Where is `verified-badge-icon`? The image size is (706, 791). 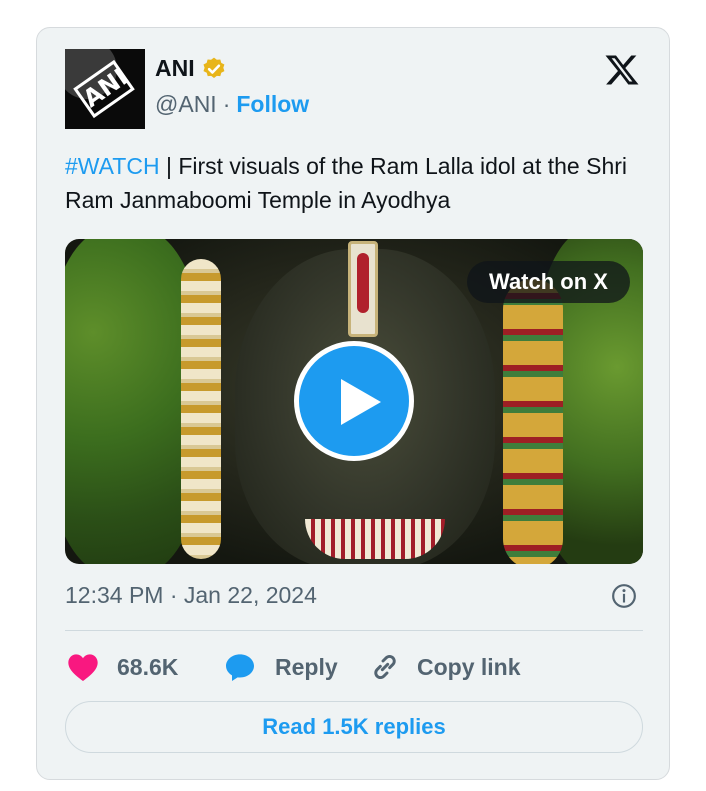
verified-badge-icon is located at coordinates (214, 67).